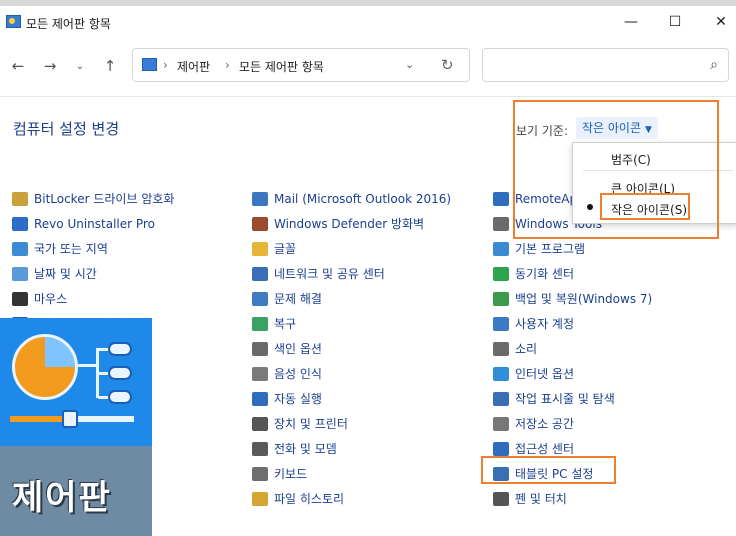 This screenshot has width=736, height=536. Describe the element at coordinates (631, 22) in the screenshot. I see `minimize-button: —` at that location.